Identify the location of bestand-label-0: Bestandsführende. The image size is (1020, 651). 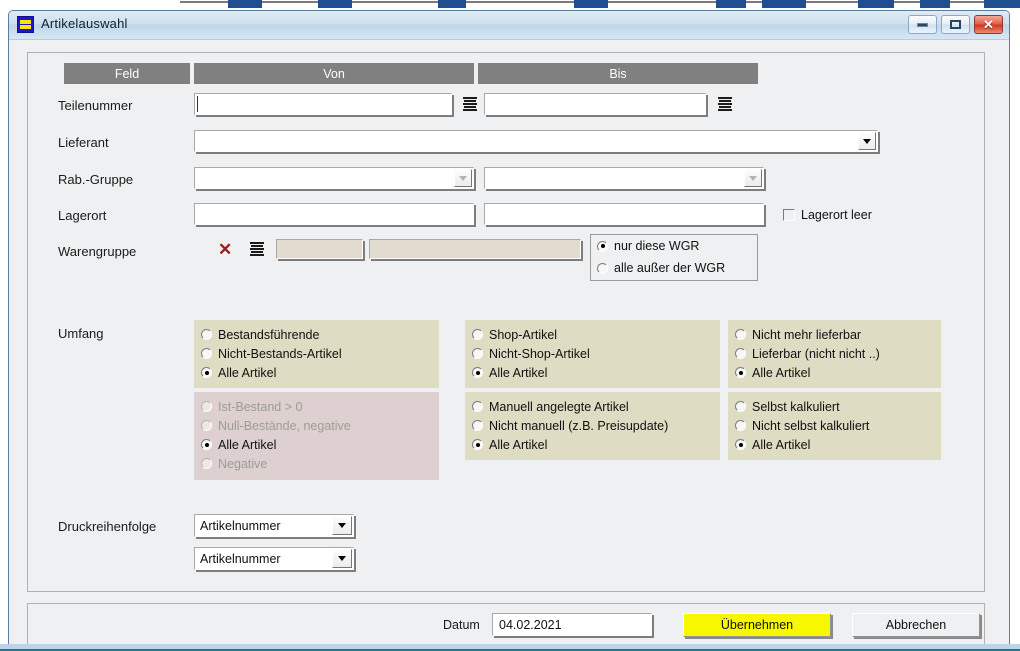
(269, 334).